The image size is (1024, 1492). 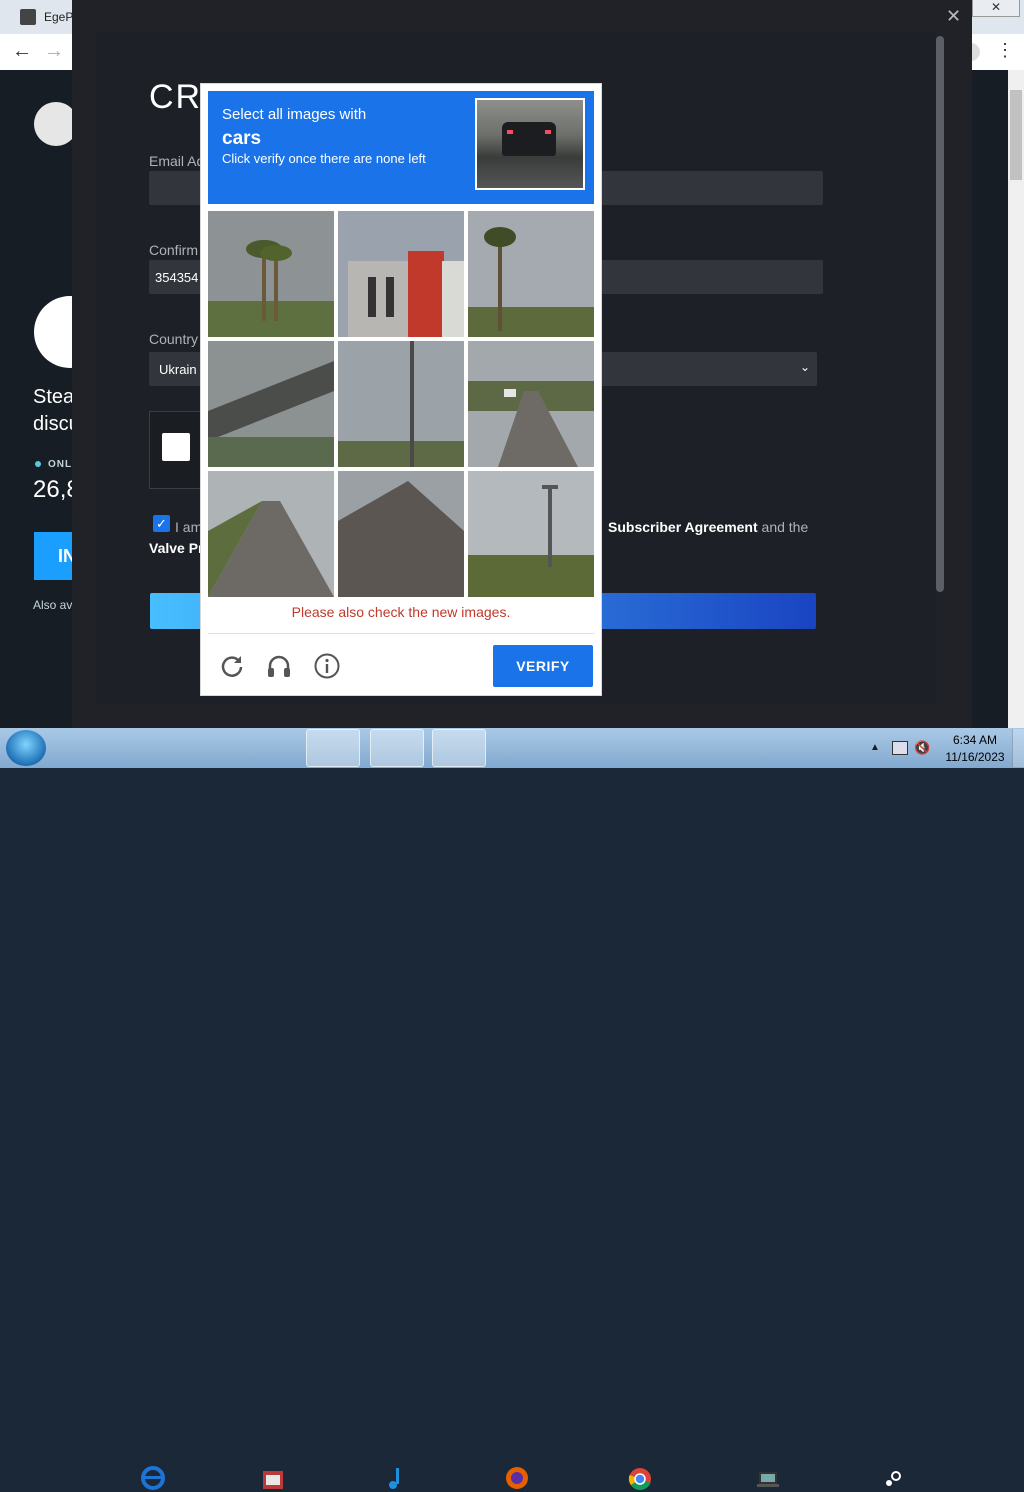 I want to click on show-desktop-button, so click(x=1018, y=748).